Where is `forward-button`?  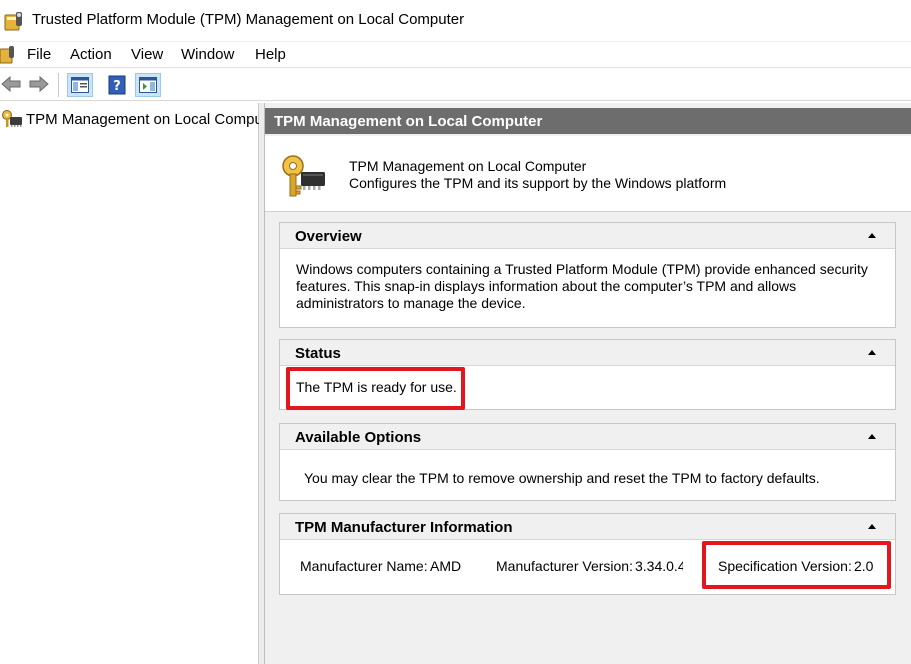 forward-button is located at coordinates (39, 84).